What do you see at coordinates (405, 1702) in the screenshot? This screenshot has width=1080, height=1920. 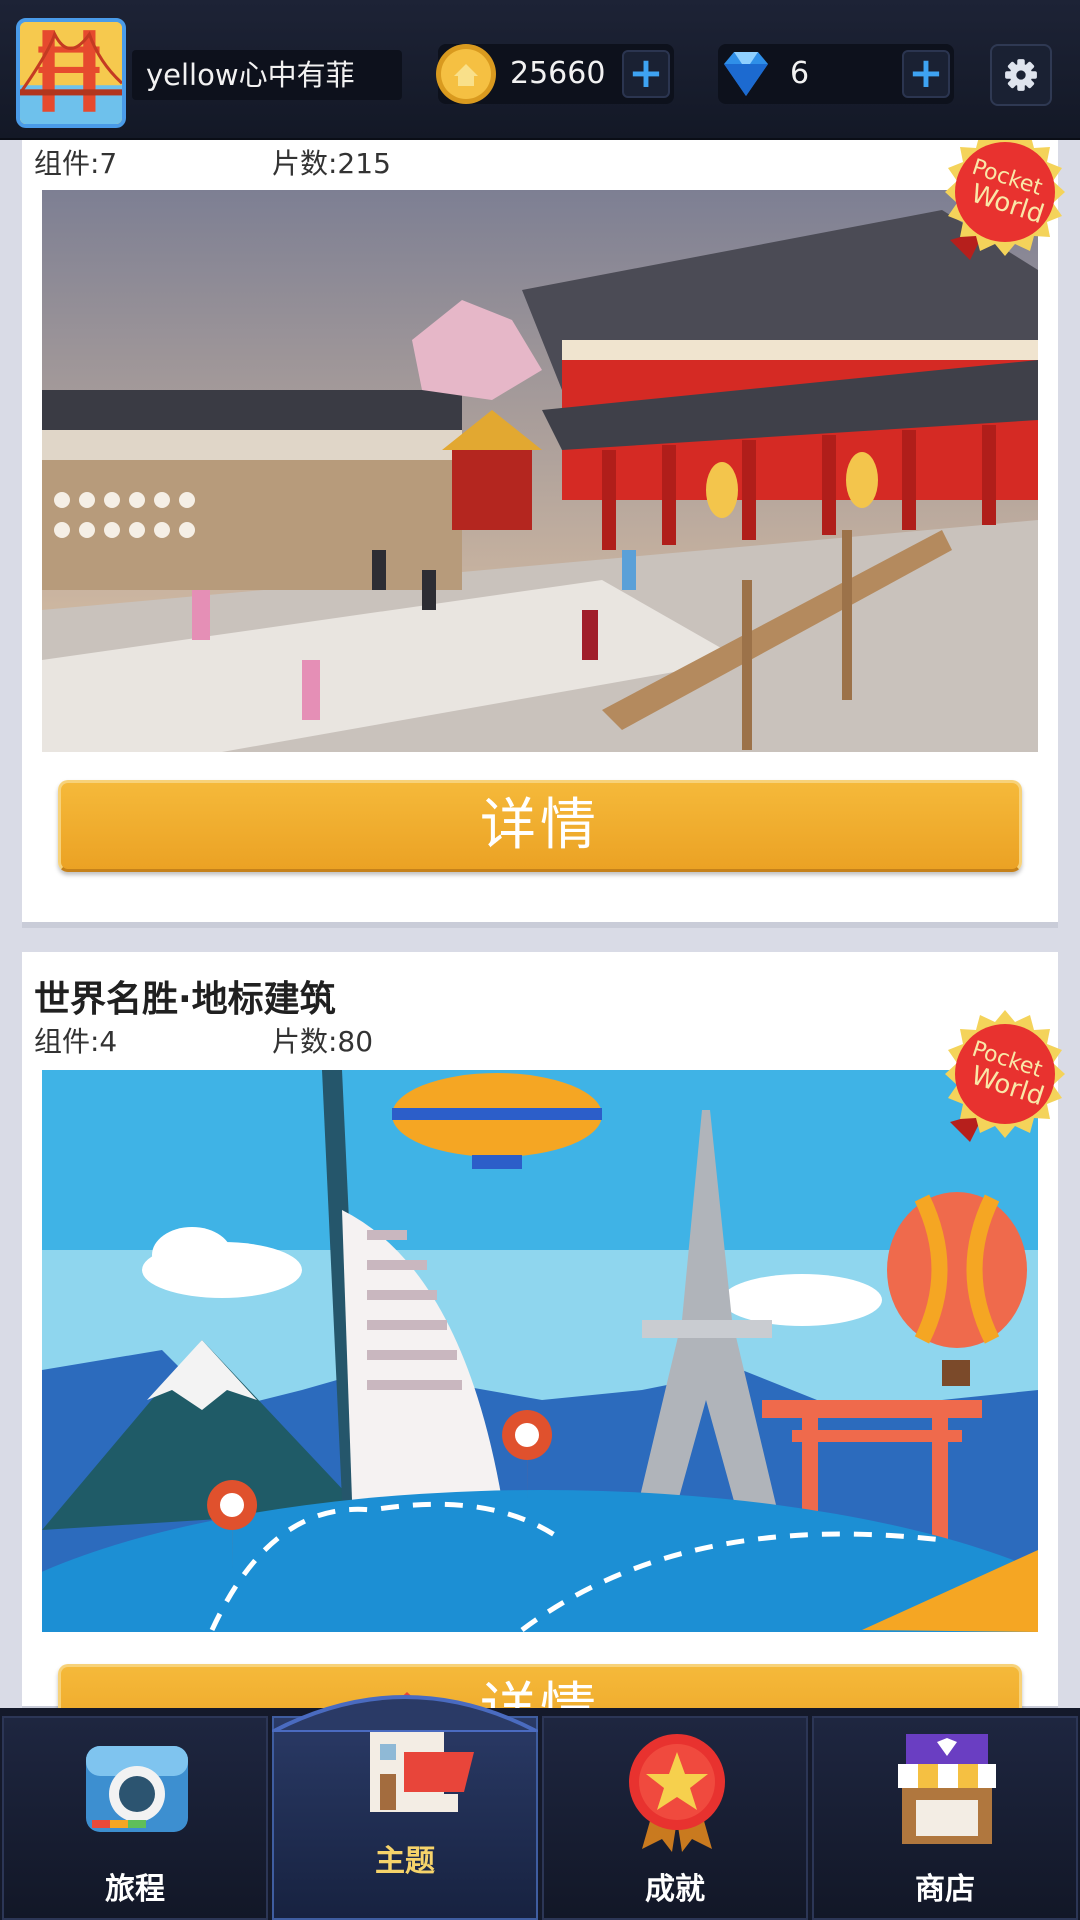 I see `active-tab-arch` at bounding box center [405, 1702].